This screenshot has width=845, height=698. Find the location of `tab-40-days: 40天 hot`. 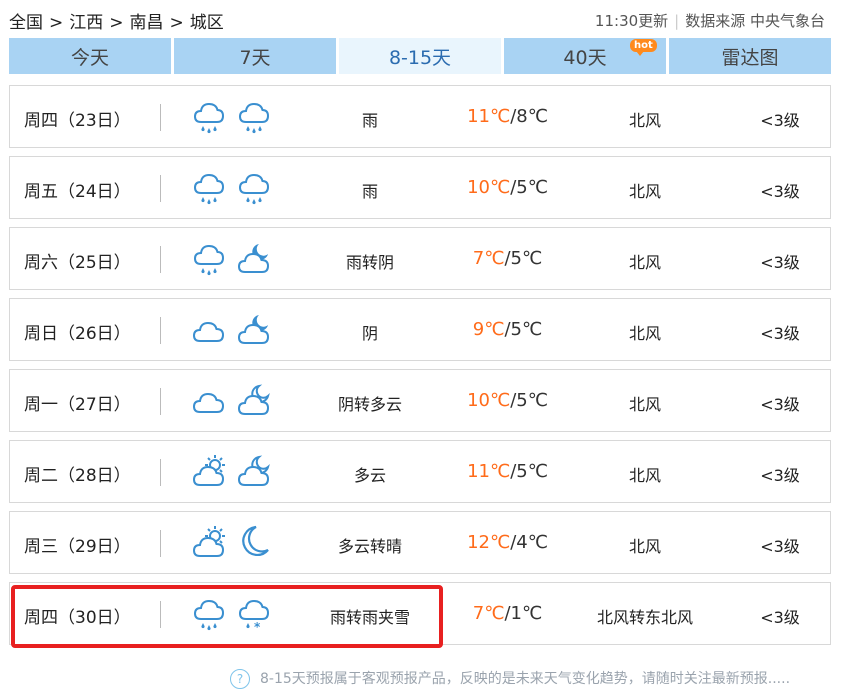

tab-40-days: 40天 hot is located at coordinates (585, 56).